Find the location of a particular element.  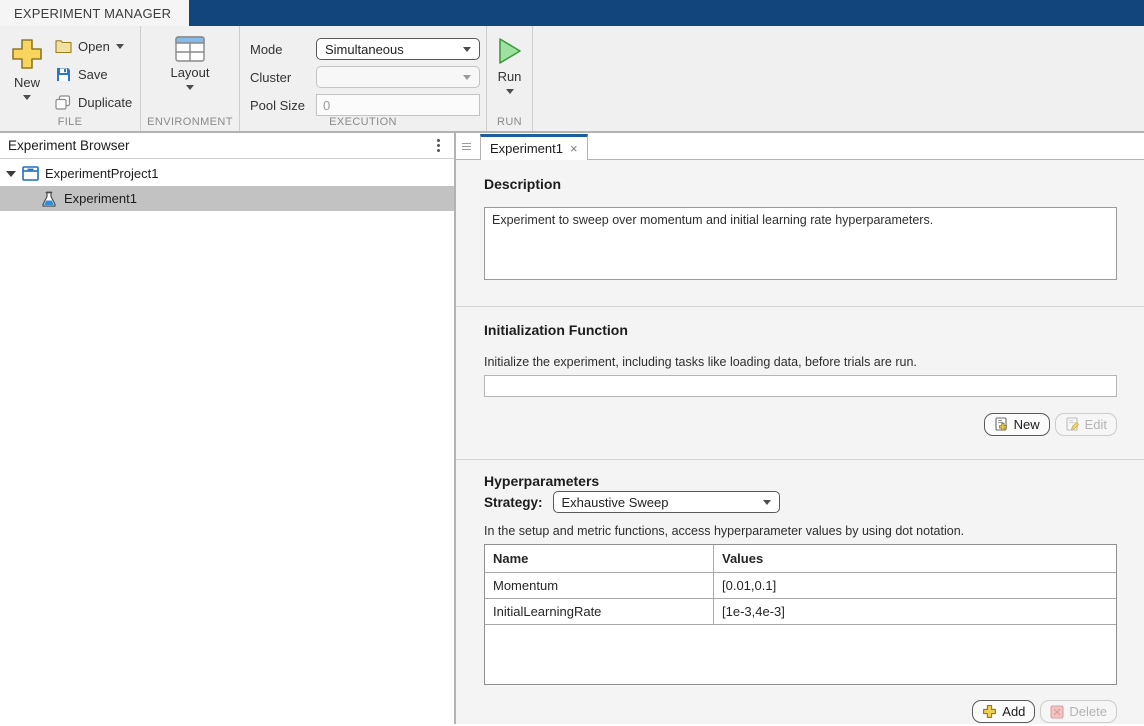

run-button: Run is located at coordinates (509, 63).